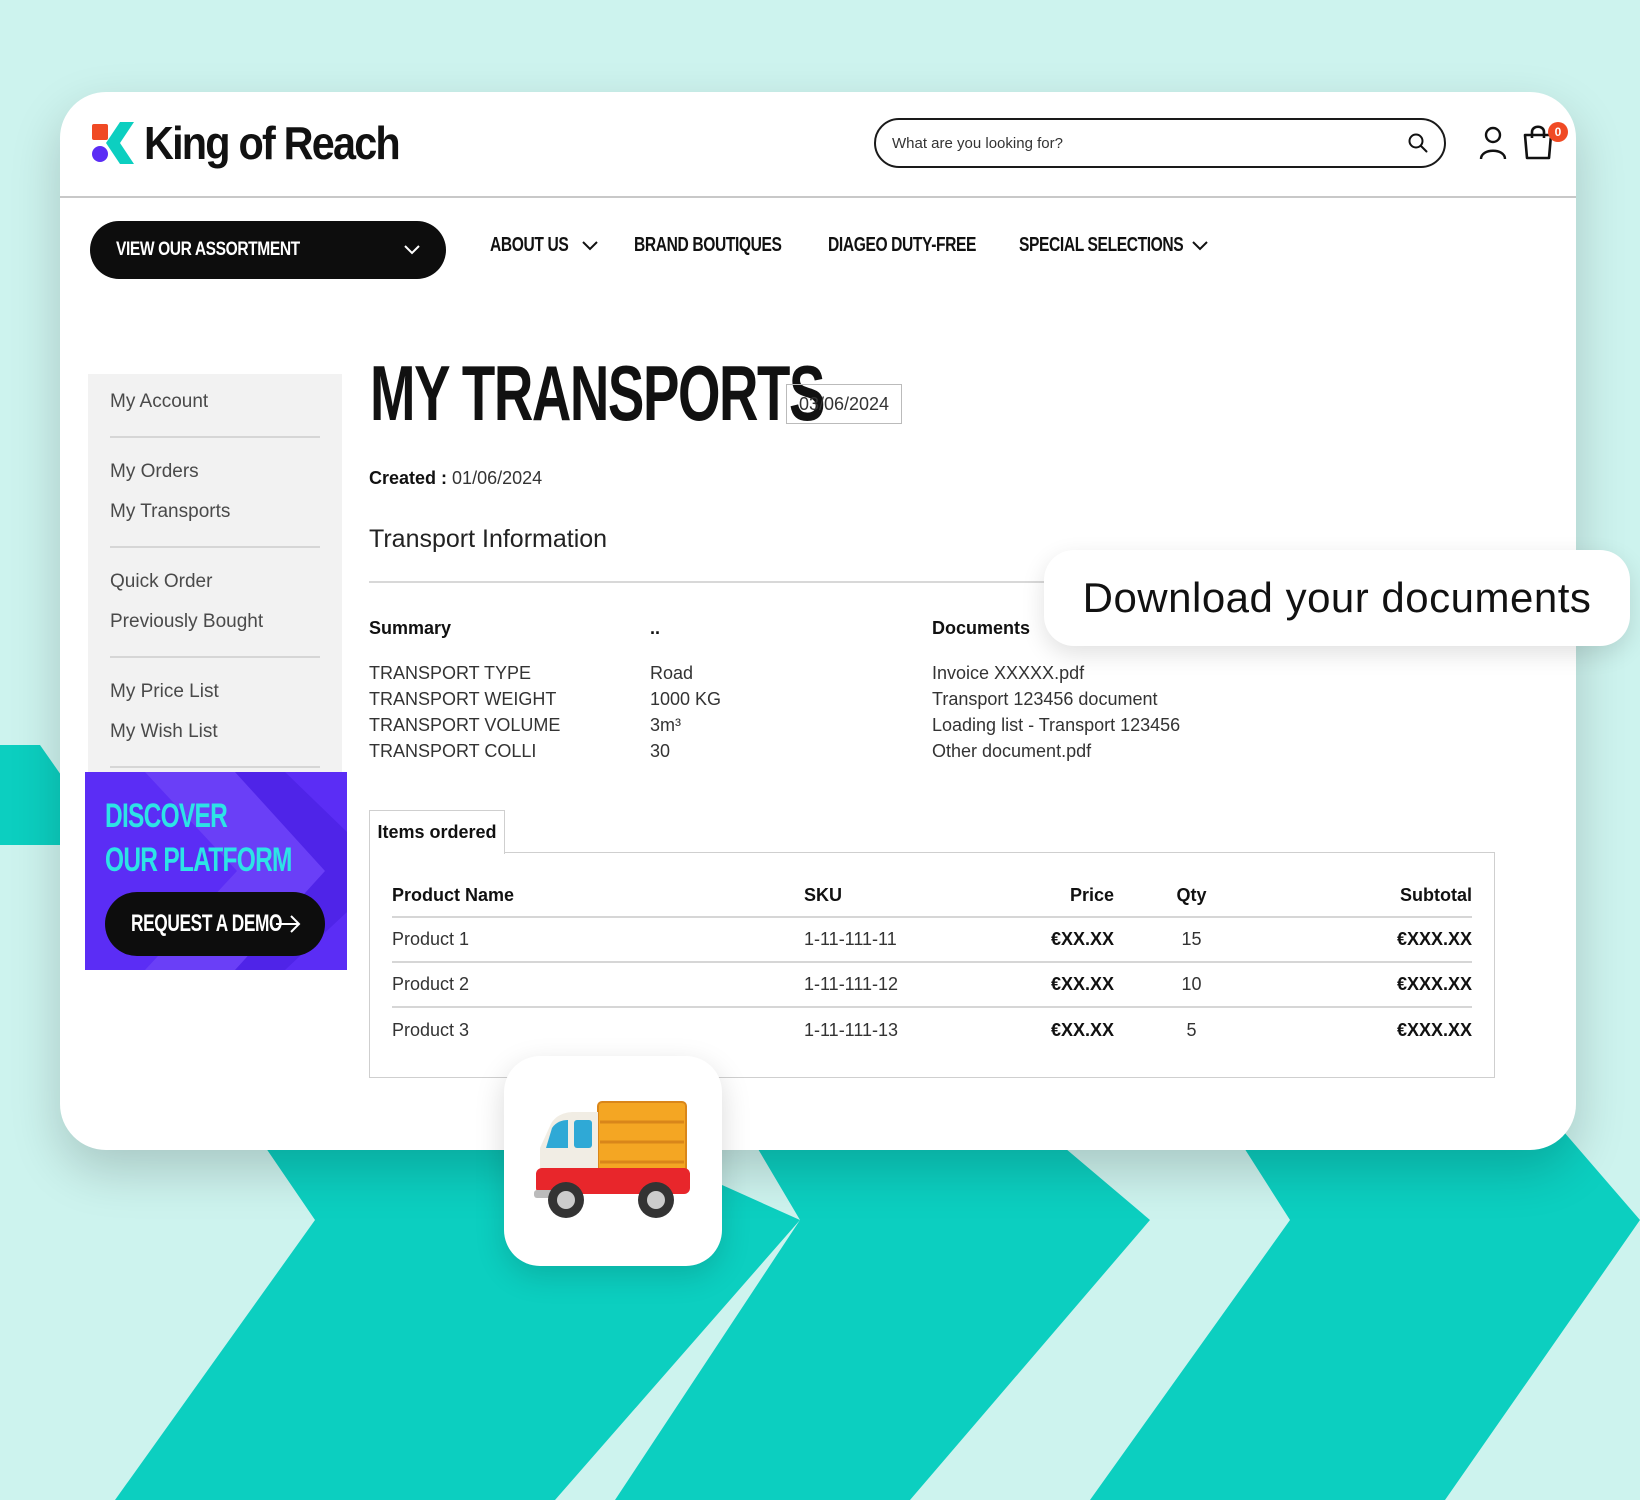  What do you see at coordinates (598, 896) in the screenshot?
I see `column-header: Product Name` at bounding box center [598, 896].